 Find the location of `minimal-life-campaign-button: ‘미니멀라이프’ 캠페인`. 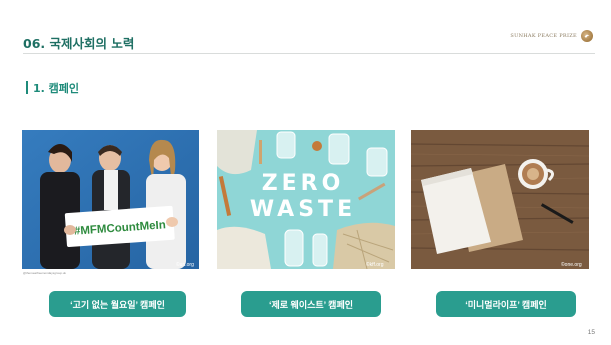

minimal-life-campaign-button: ‘미니멀라이프’ 캠페인 is located at coordinates (506, 304).